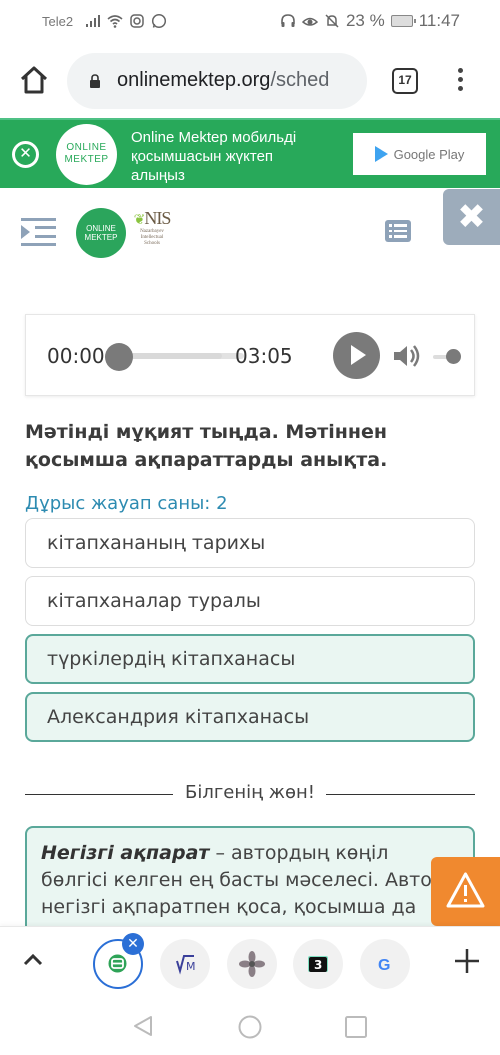  Describe the element at coordinates (126, 503) in the screenshot. I see `answer-count: Дұрыс жауап саны: 2` at that location.